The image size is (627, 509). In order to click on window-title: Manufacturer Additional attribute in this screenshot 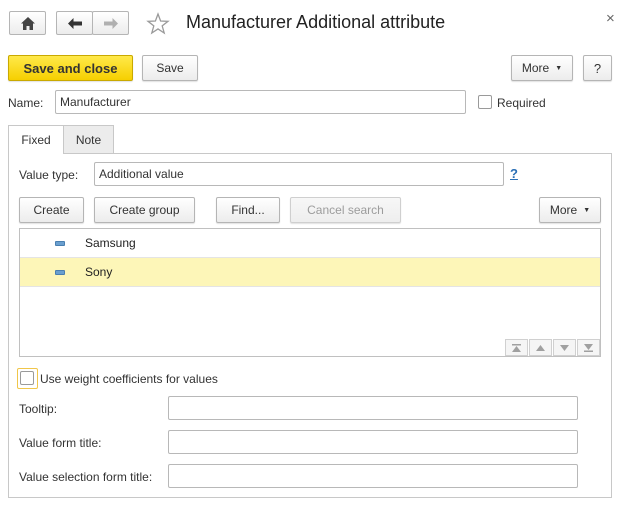, I will do `click(316, 22)`.